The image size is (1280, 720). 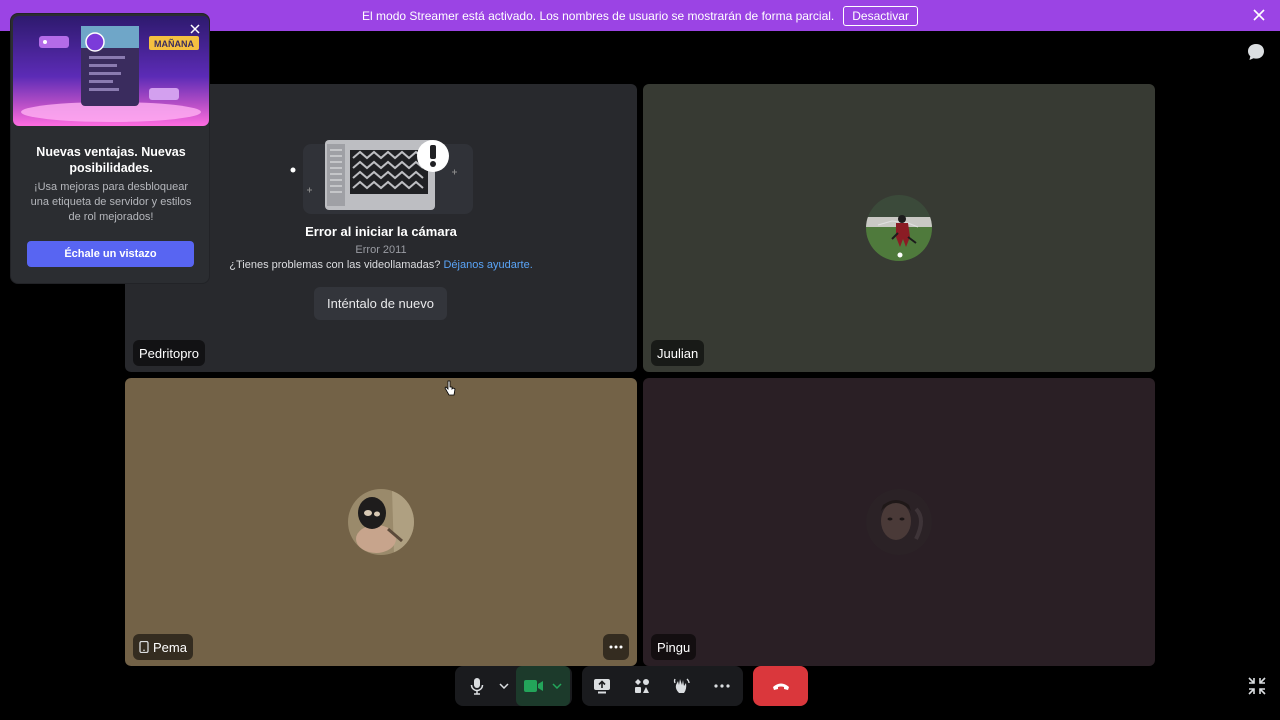 I want to click on participant-name: Pedritopro, so click(x=169, y=353).